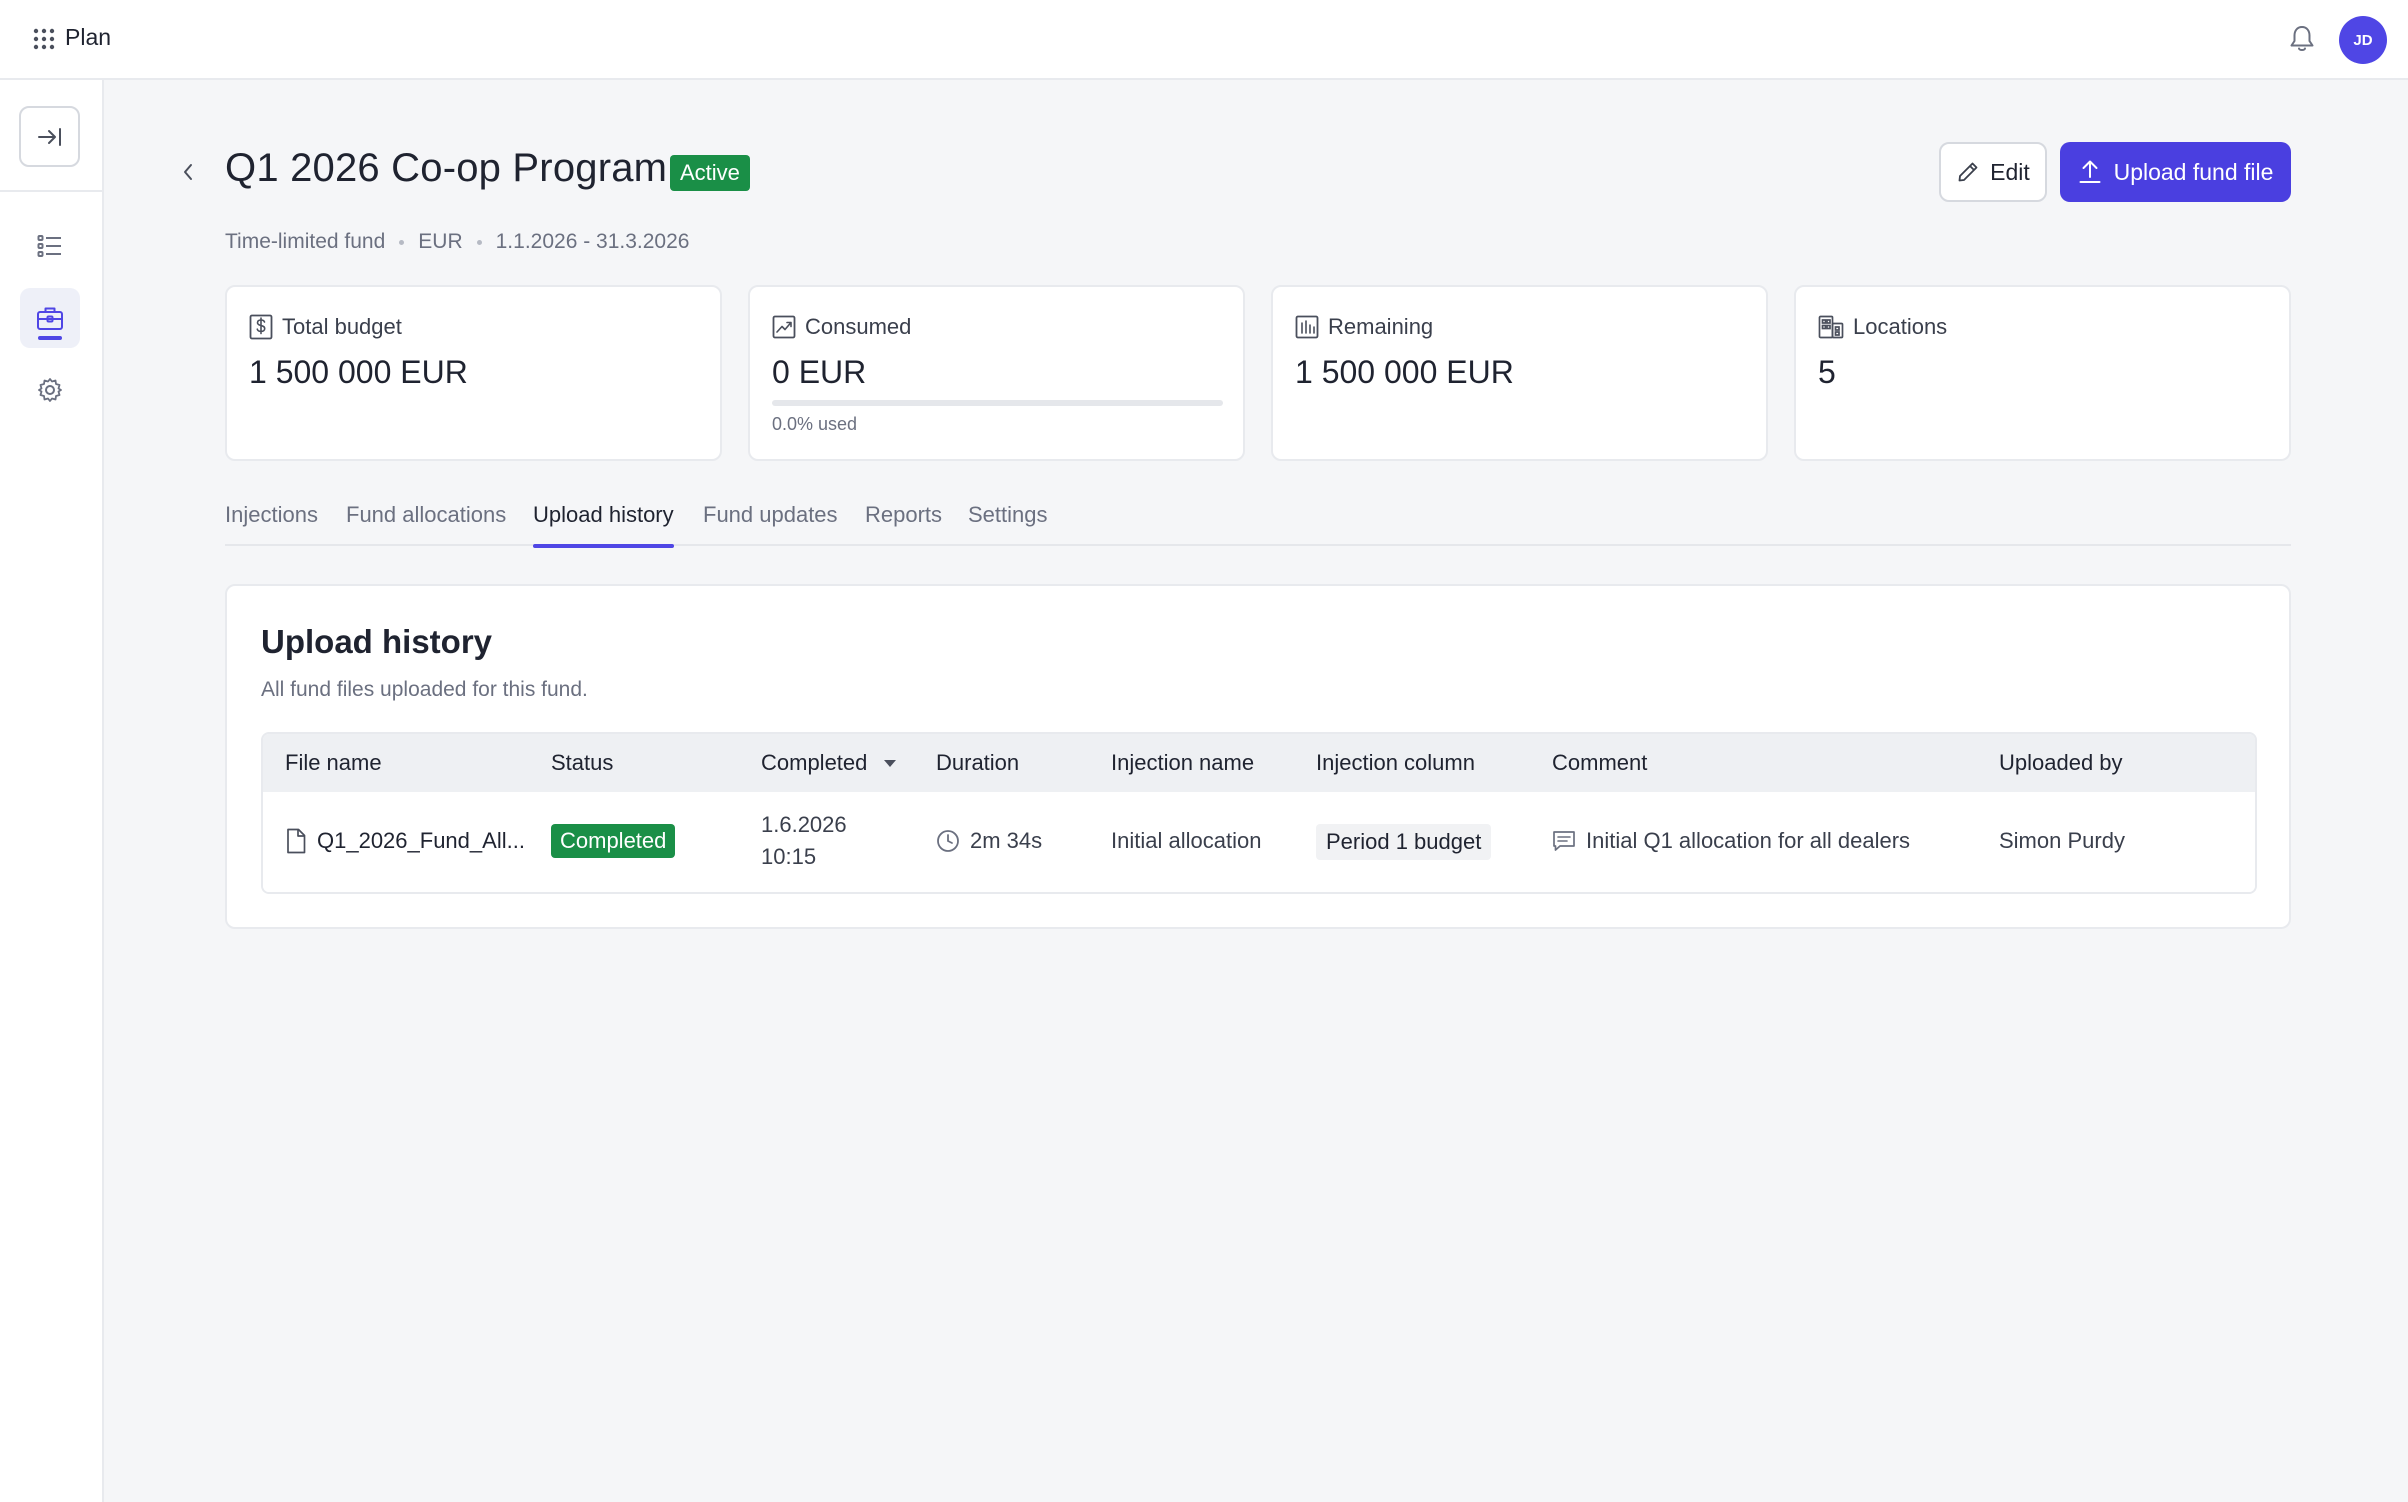 This screenshot has width=2408, height=1502. I want to click on comment-icon, so click(1564, 841).